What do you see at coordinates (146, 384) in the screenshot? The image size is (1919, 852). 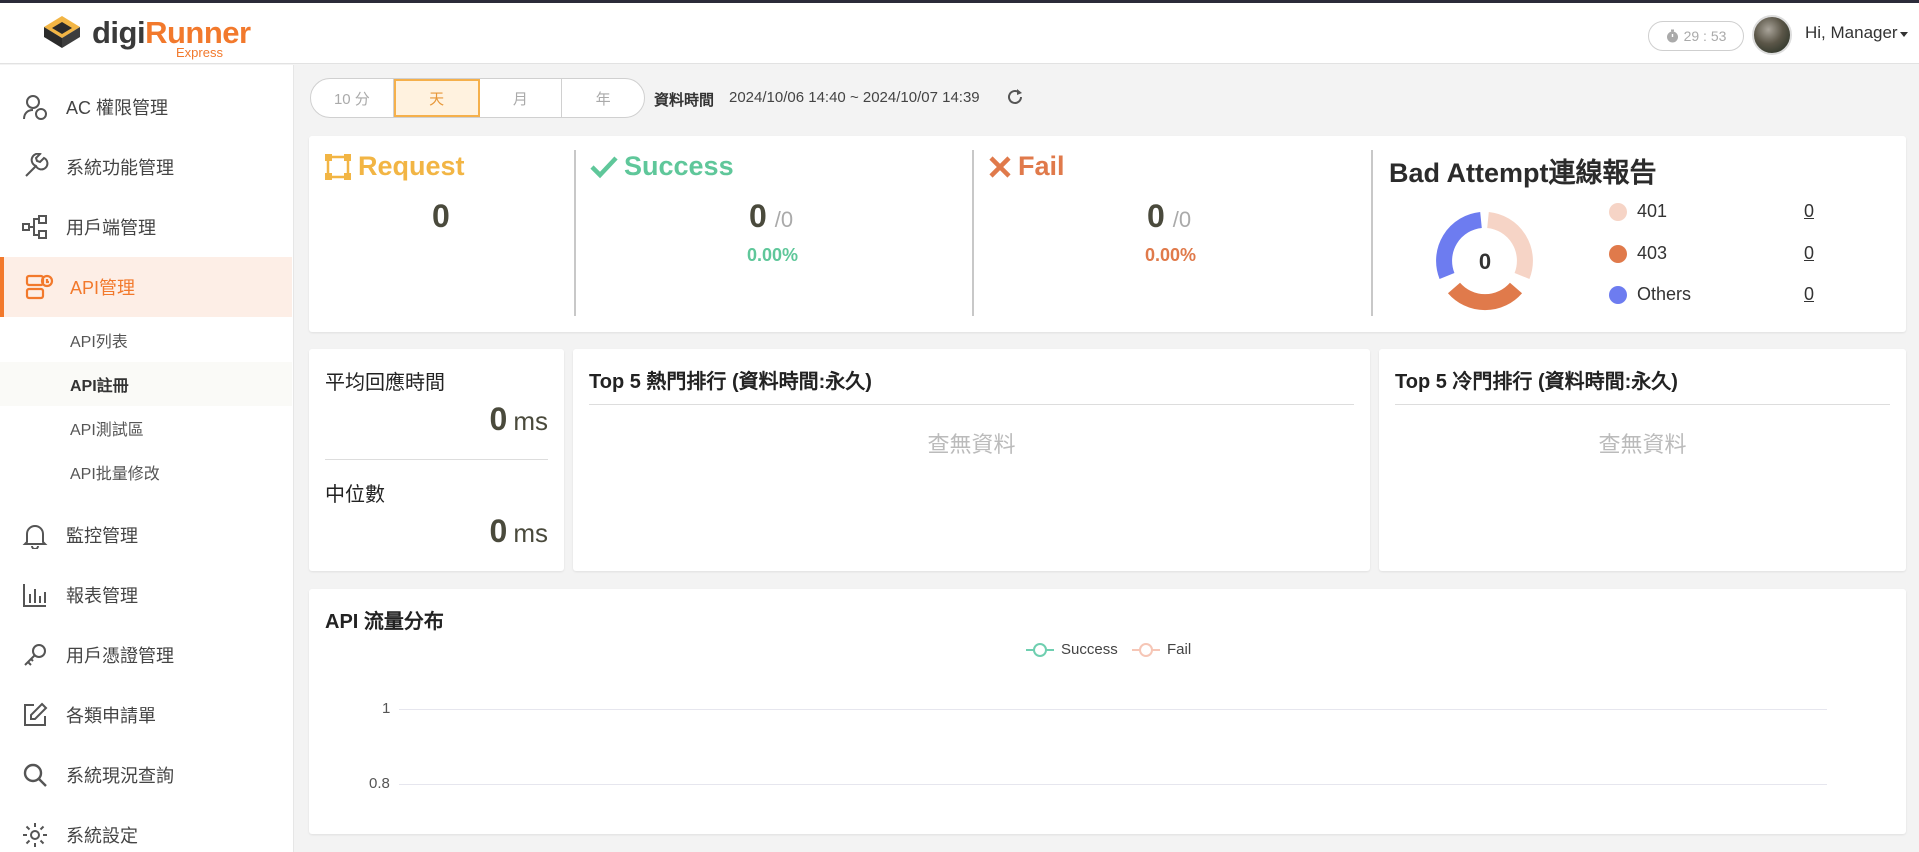 I see `sidebar-subitem-api-register: API註冊` at bounding box center [146, 384].